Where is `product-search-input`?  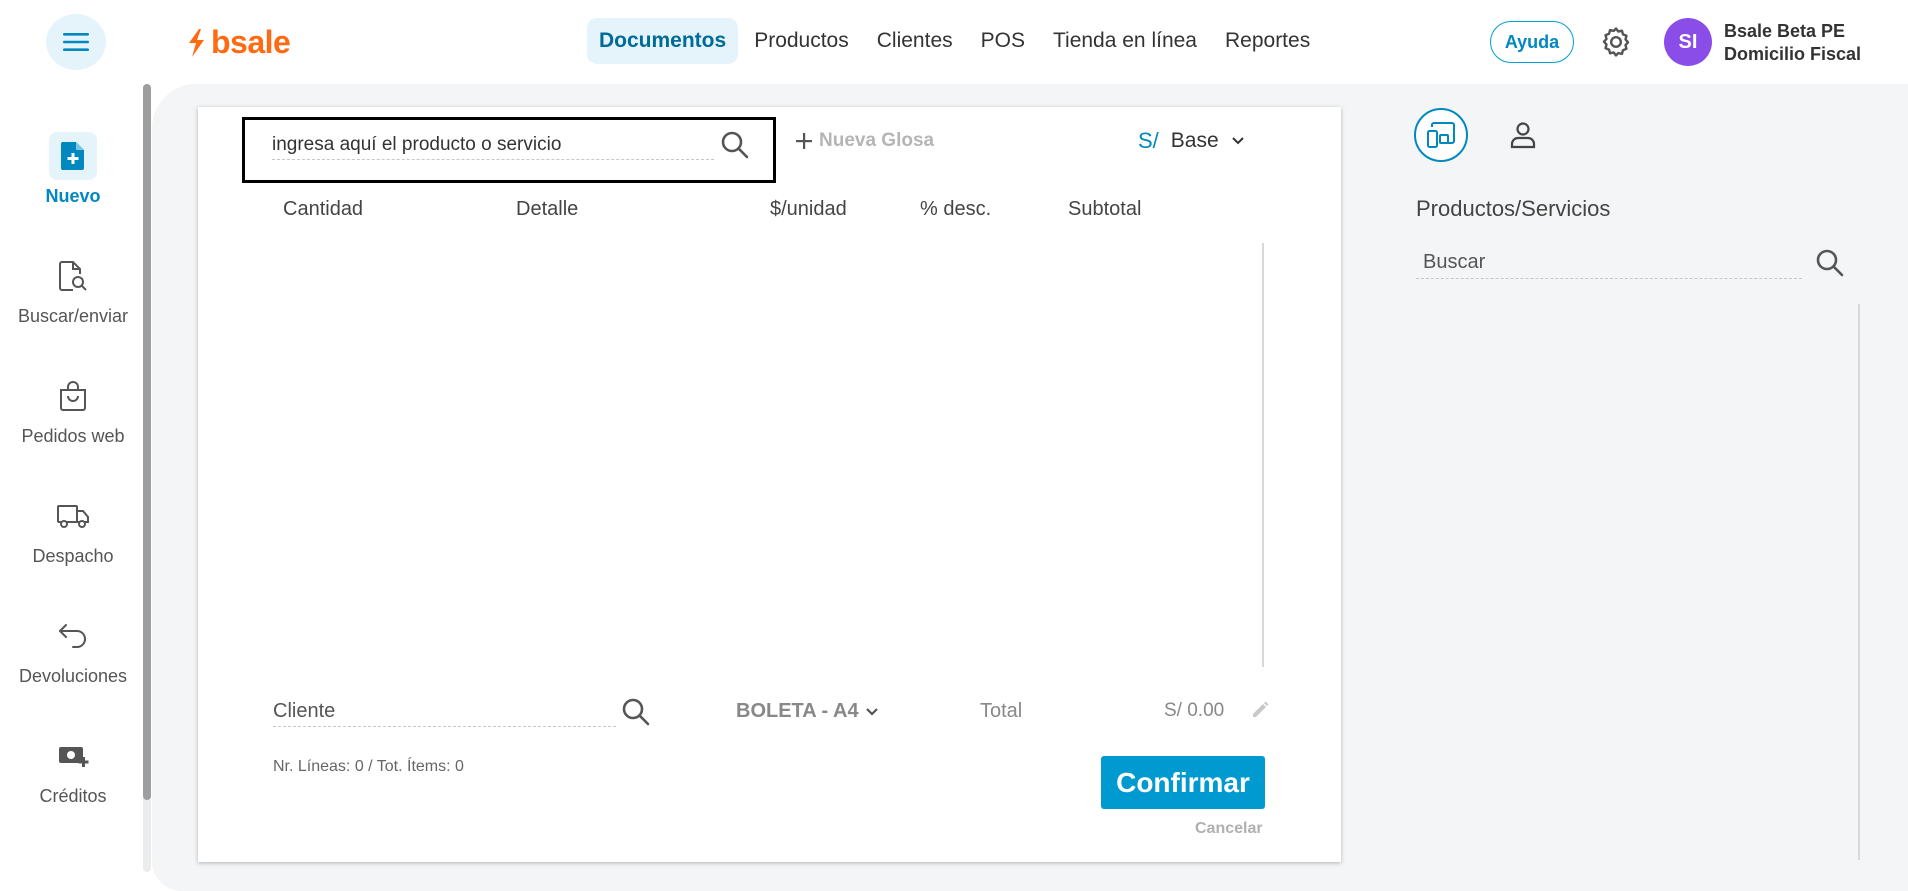 product-search-input is located at coordinates (493, 145).